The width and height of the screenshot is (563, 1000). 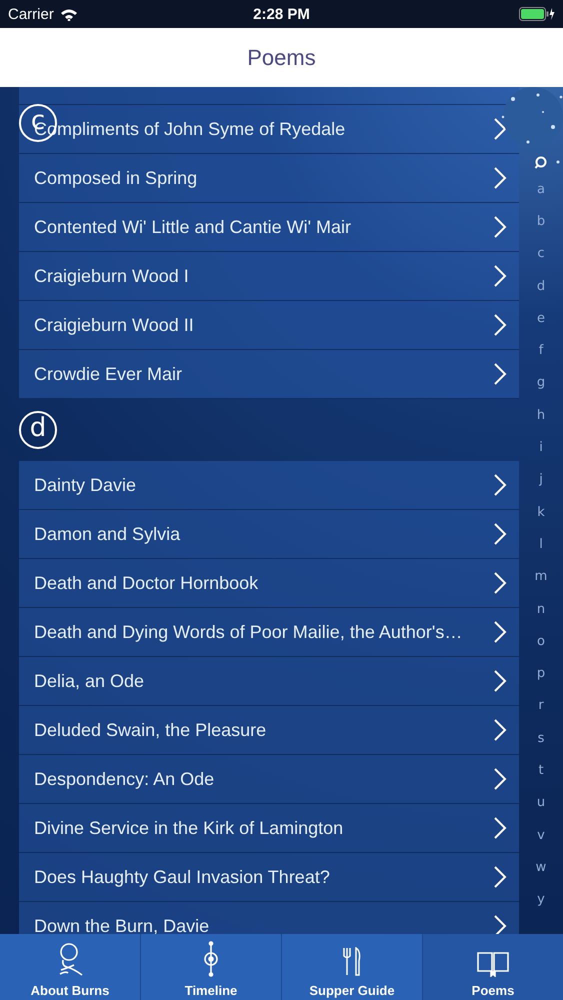 What do you see at coordinates (269, 918) in the screenshot?
I see `poem-row: Down the Burn, Davie` at bounding box center [269, 918].